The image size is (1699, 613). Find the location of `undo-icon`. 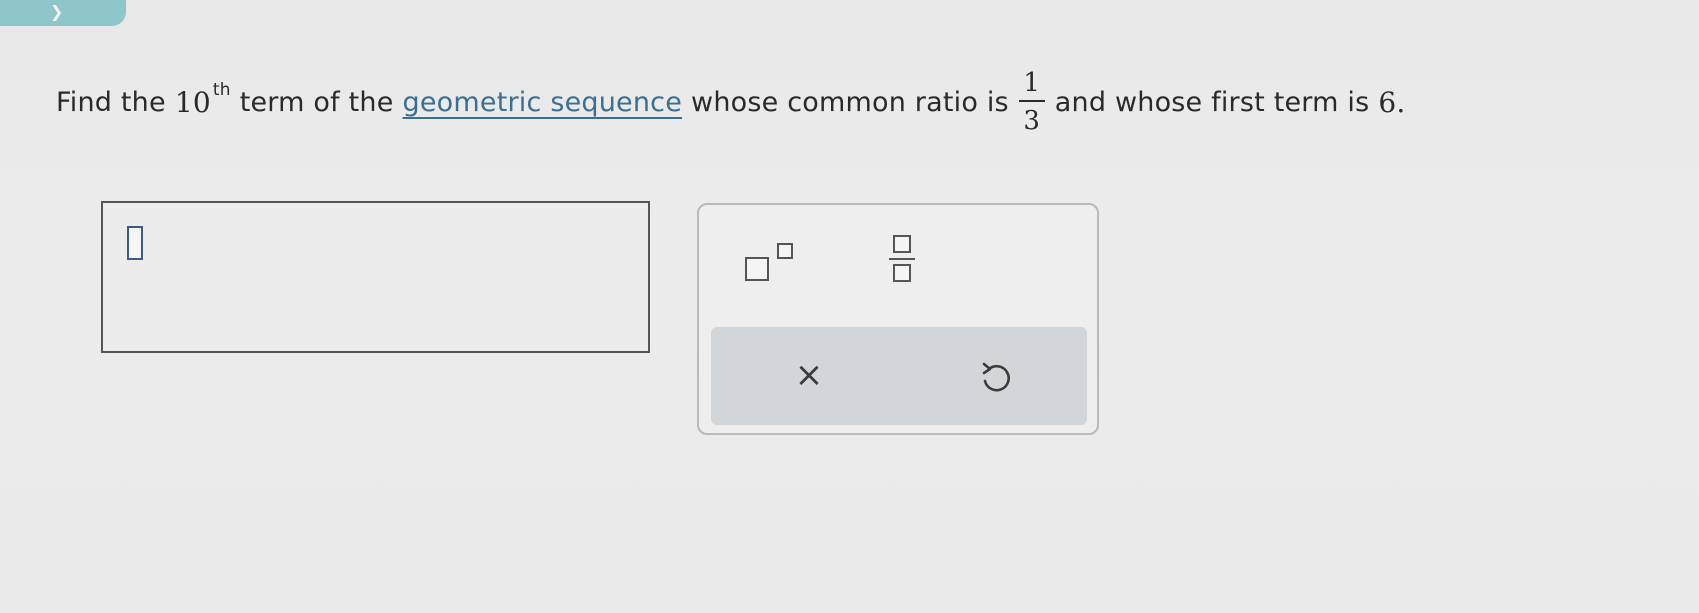

undo-icon is located at coordinates (996, 377).